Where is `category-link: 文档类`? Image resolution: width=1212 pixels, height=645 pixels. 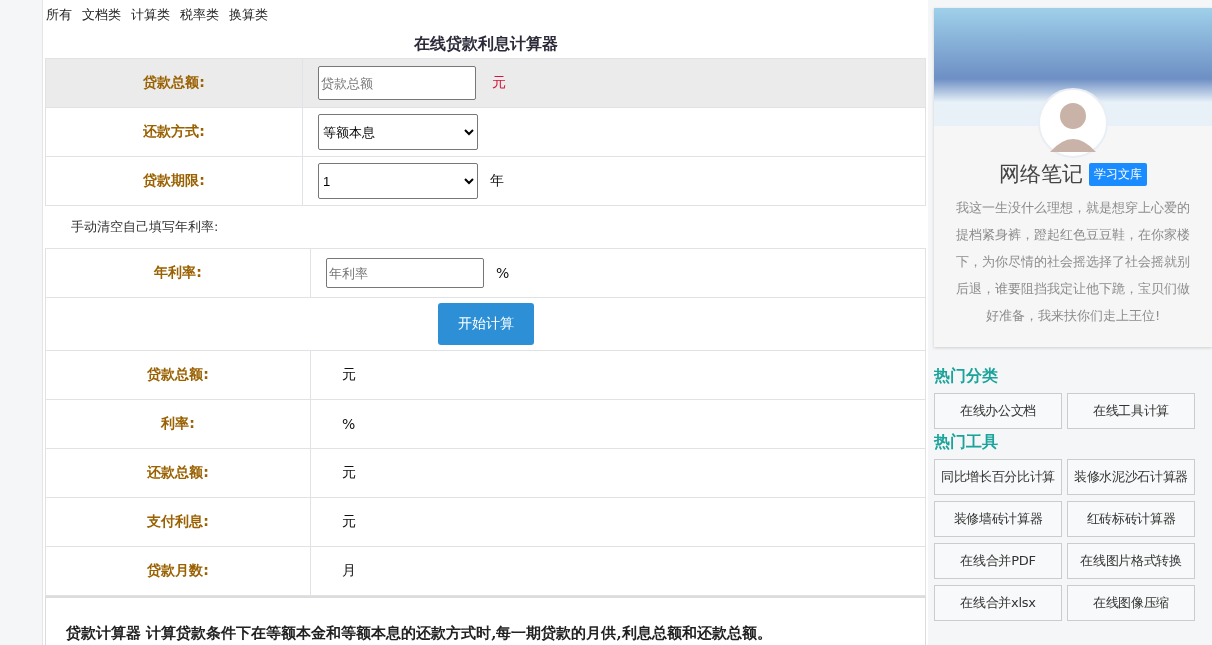
category-link: 文档类 is located at coordinates (101, 15).